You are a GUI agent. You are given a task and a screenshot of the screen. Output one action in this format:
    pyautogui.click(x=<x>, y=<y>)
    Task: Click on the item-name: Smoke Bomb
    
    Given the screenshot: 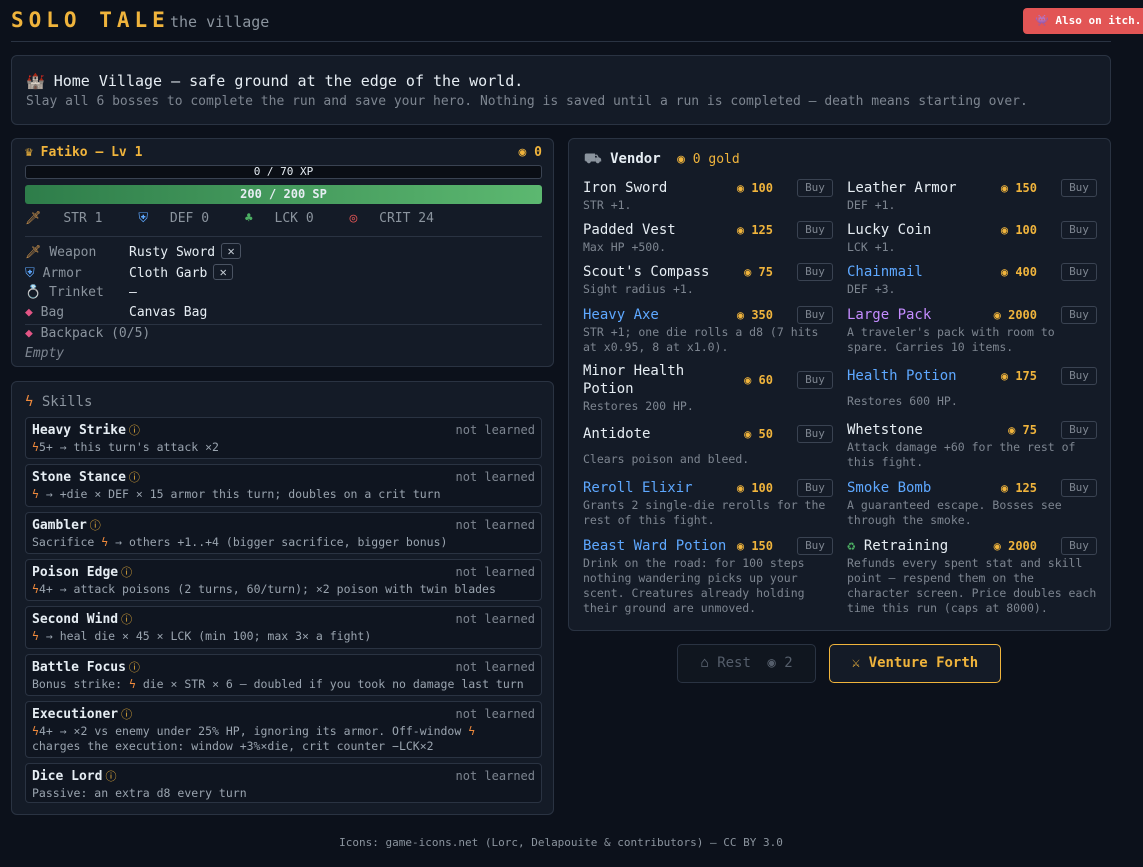 What is the action you would take?
    pyautogui.click(x=889, y=488)
    